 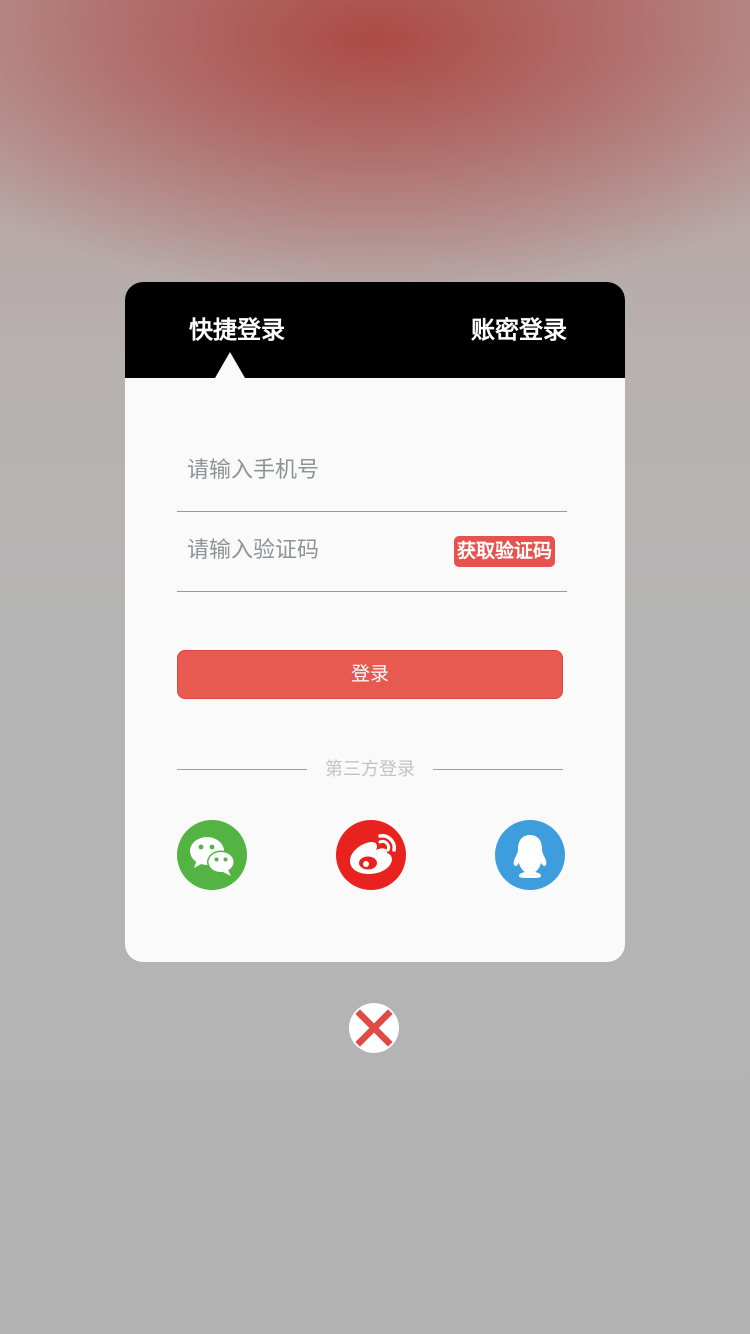 I want to click on wechat-login-button, so click(x=212, y=855).